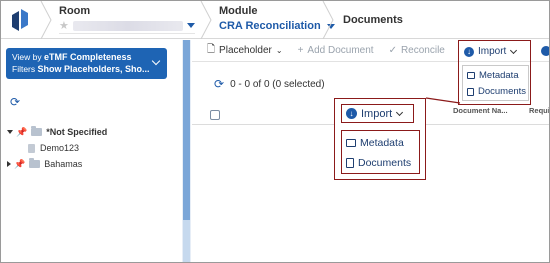  What do you see at coordinates (60, 148) in the screenshot?
I see `tree-item-label: Demo123` at bounding box center [60, 148].